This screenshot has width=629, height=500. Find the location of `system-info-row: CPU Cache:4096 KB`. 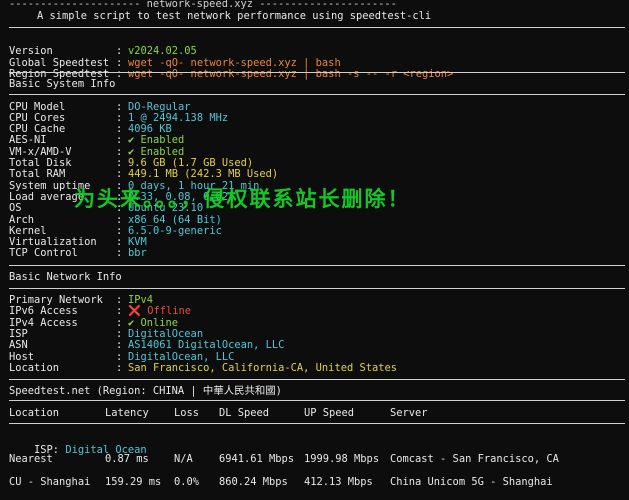

system-info-row: CPU Cache:4096 KB is located at coordinates (309, 129).